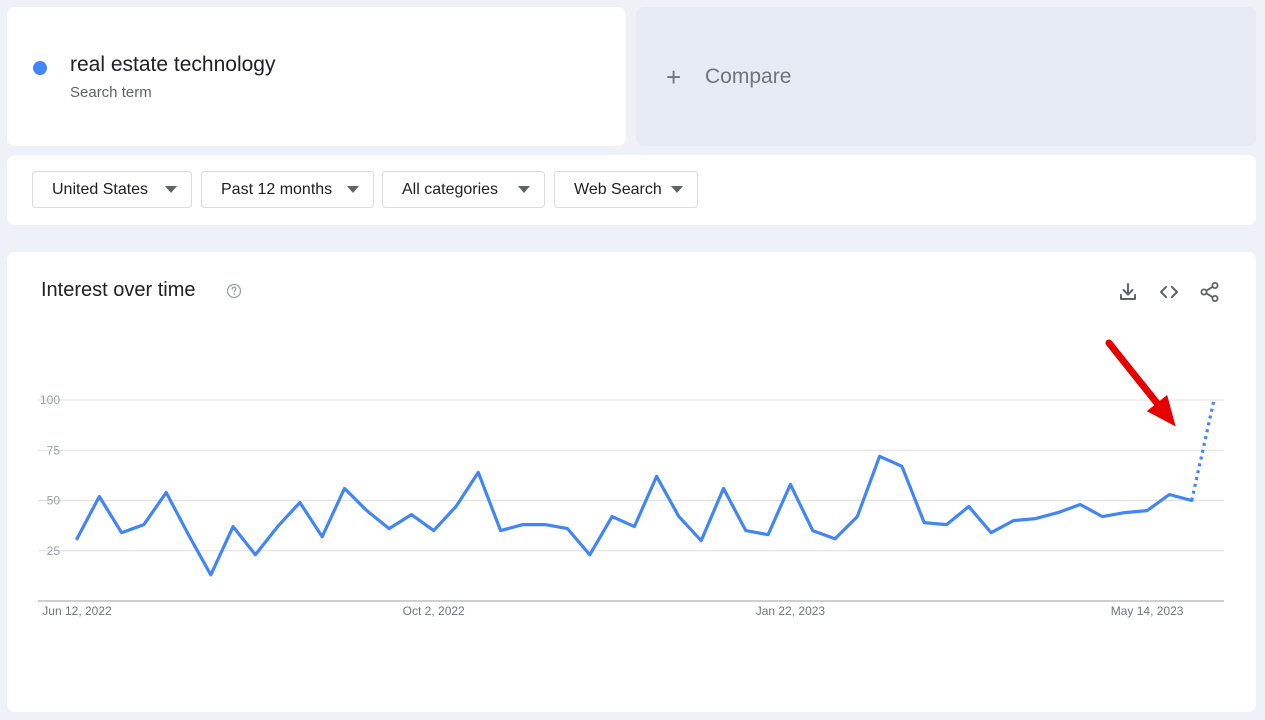  I want to click on search-term-subtitle: Search term, so click(111, 92).